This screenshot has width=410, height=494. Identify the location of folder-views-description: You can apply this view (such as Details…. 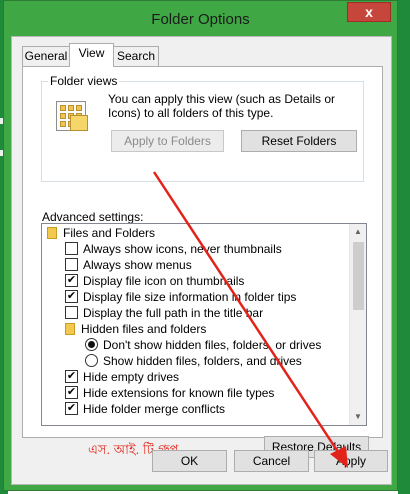
(222, 106).